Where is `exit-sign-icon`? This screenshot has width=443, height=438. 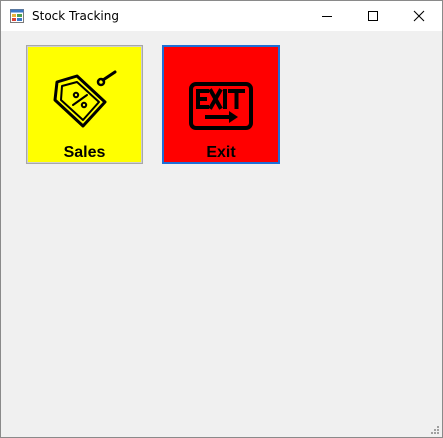 exit-sign-icon is located at coordinates (221, 106).